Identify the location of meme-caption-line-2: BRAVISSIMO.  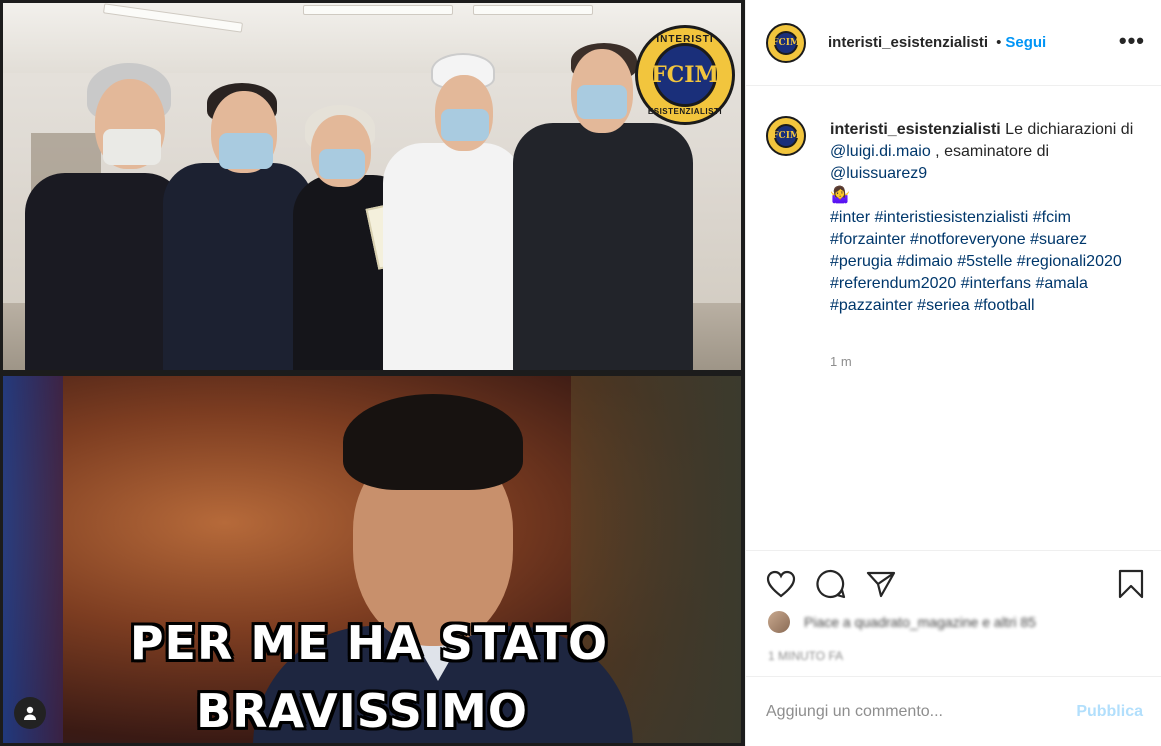
(362, 711).